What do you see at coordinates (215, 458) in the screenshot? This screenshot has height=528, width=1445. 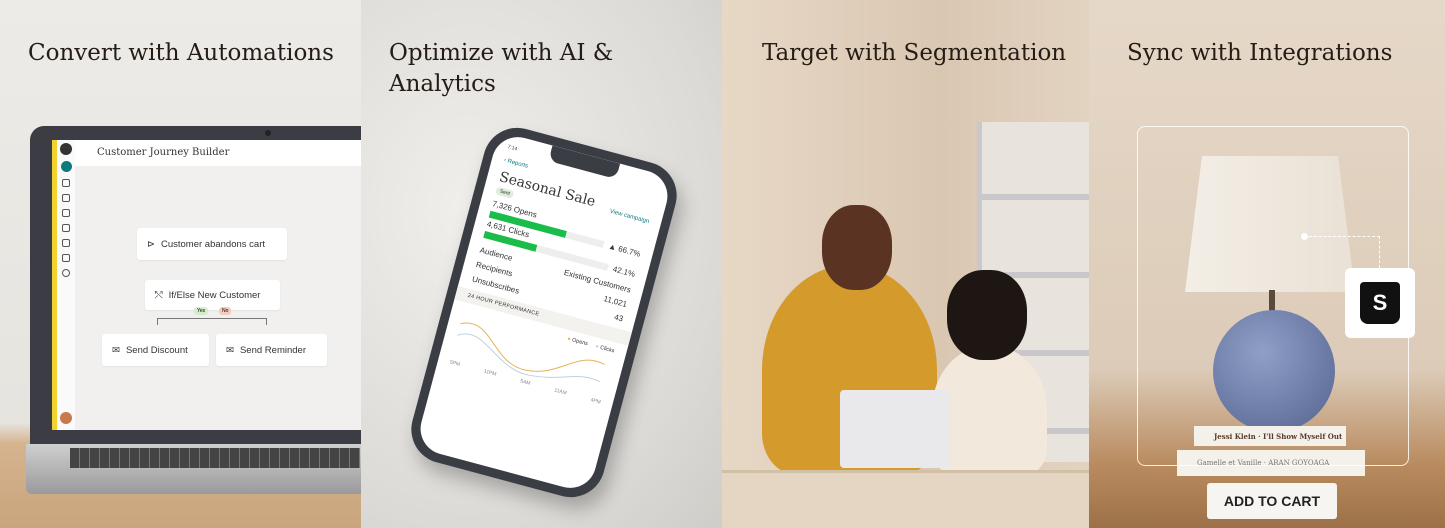 I see `keyboard` at bounding box center [215, 458].